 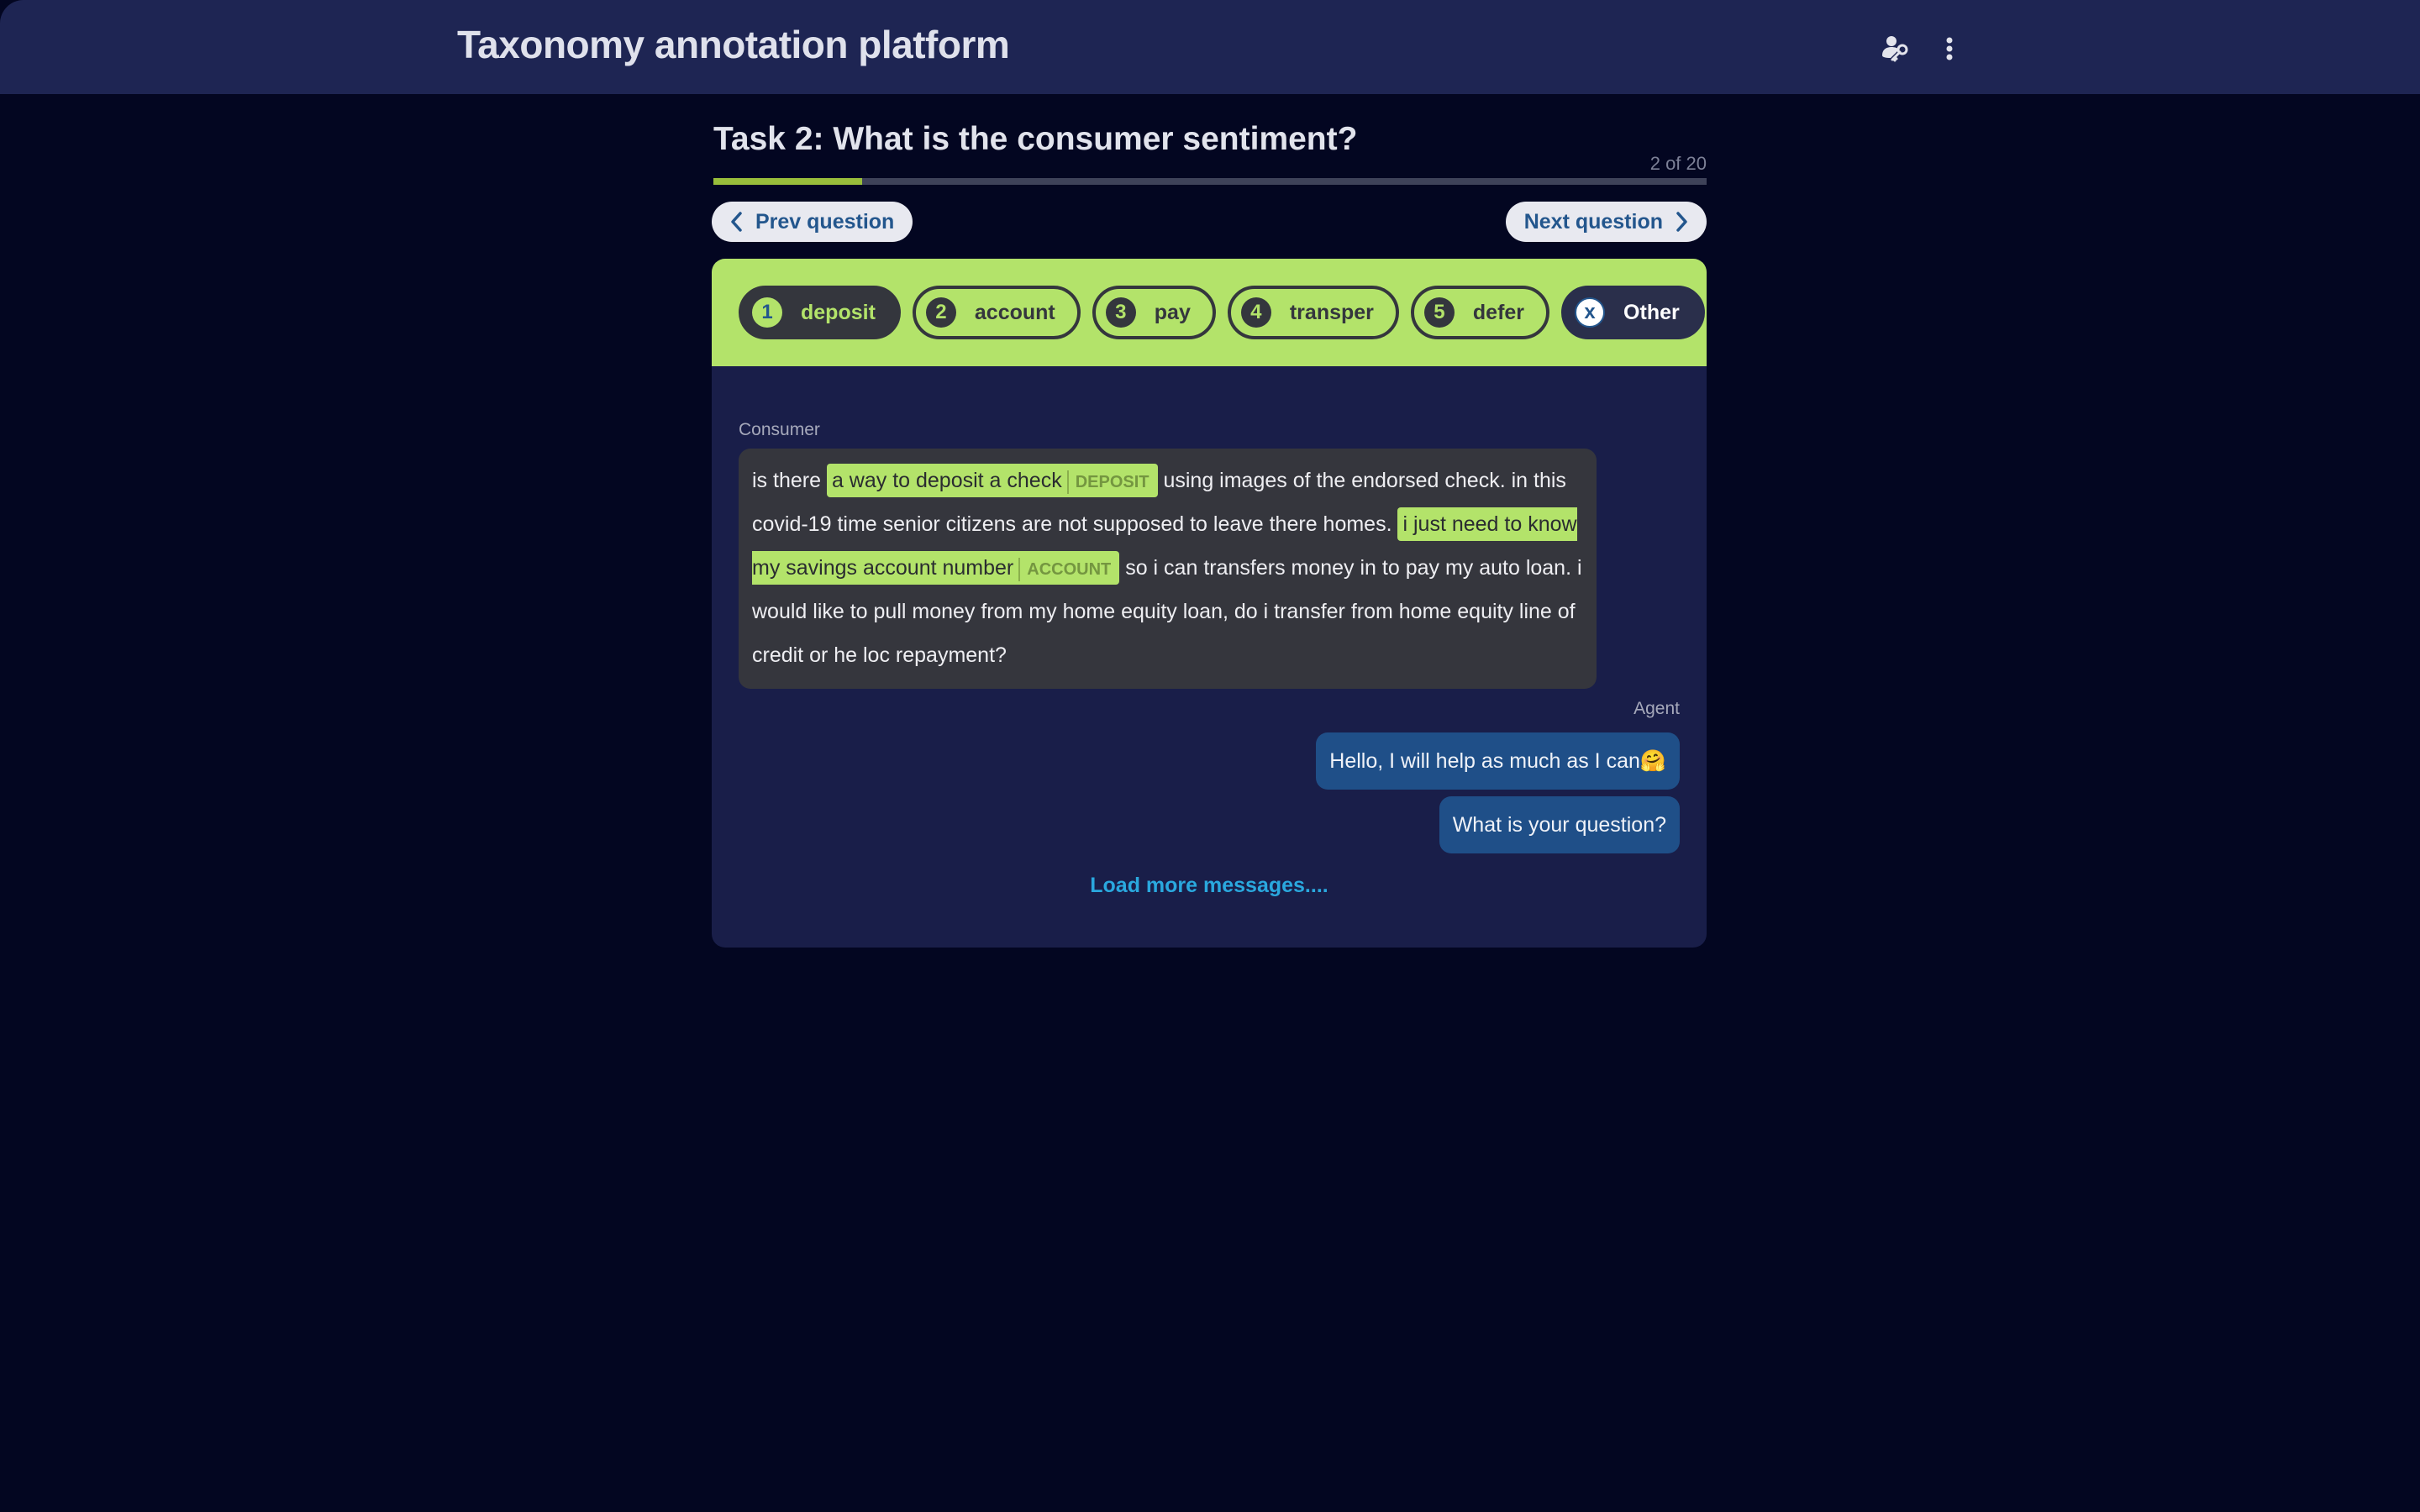 What do you see at coordinates (1559, 824) in the screenshot?
I see `agent-message: What is your question?` at bounding box center [1559, 824].